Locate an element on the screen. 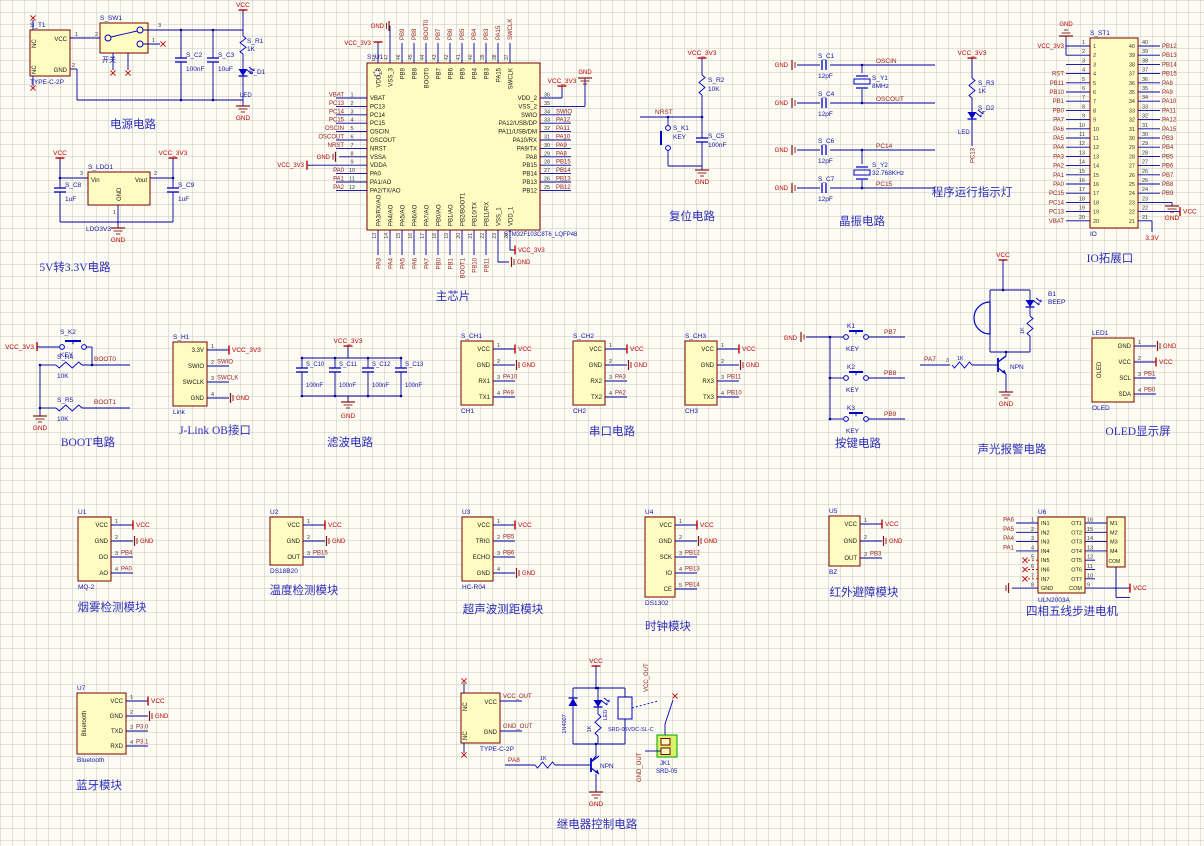 This screenshot has height=846, width=1204. net-label: PC14 is located at coordinates (1057, 203).